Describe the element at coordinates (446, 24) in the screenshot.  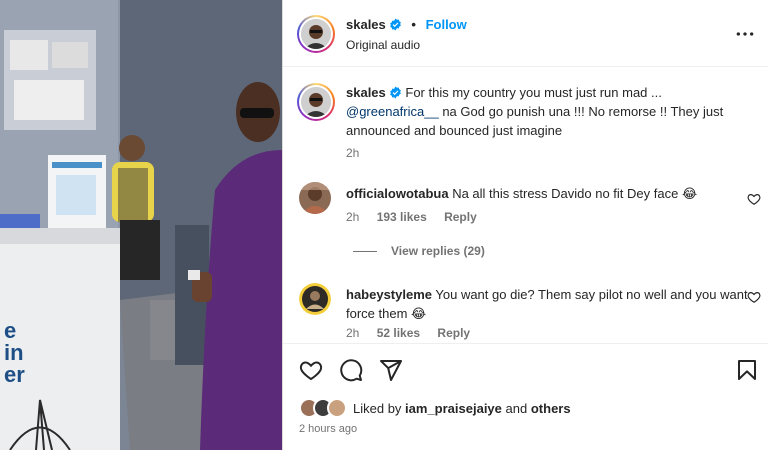
I see `follow-button: Follow` at that location.